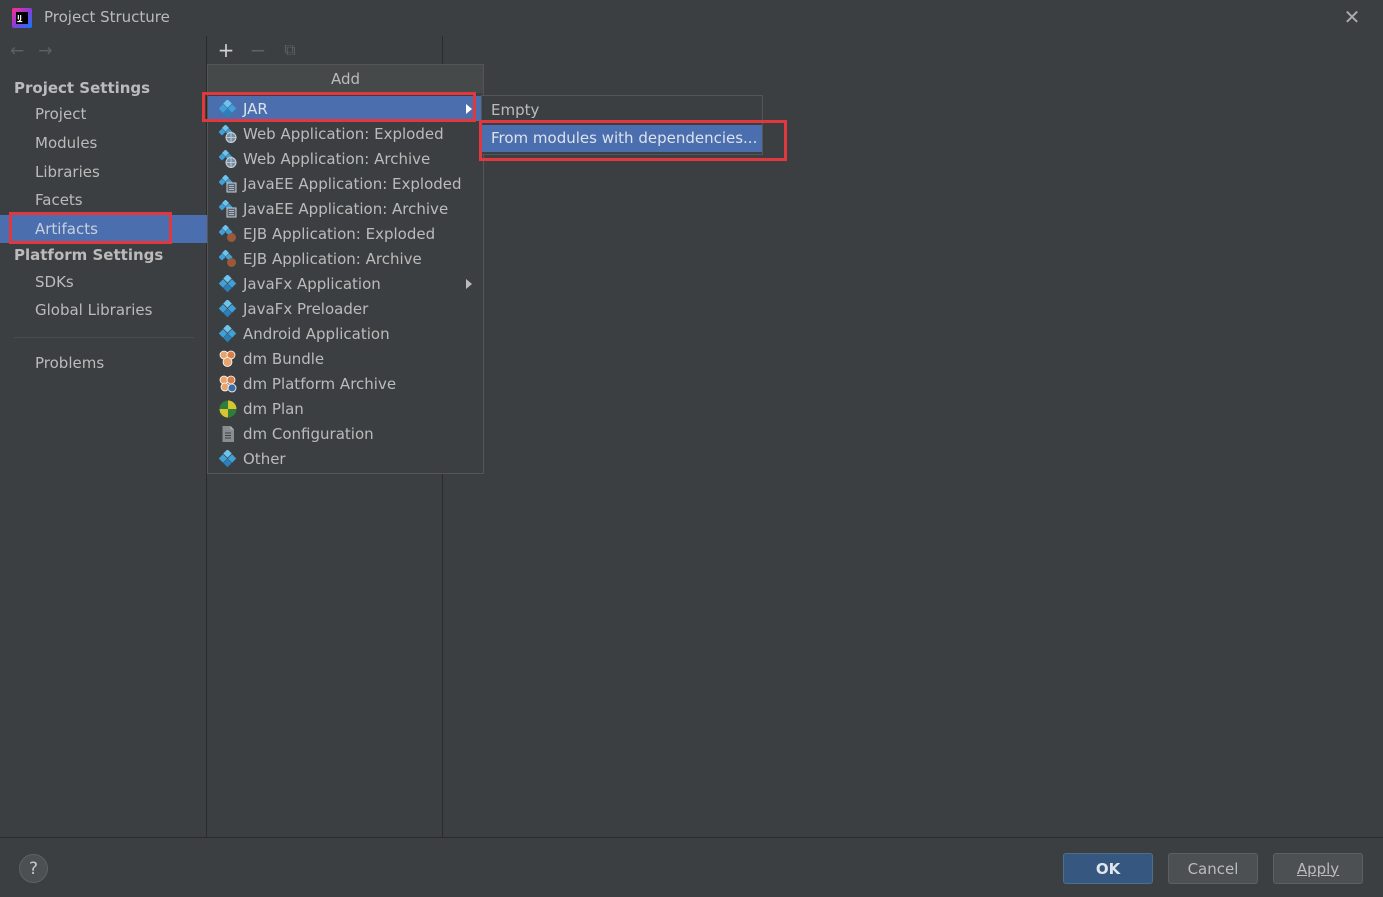  Describe the element at coordinates (226, 50) in the screenshot. I see `add-icon: +` at that location.